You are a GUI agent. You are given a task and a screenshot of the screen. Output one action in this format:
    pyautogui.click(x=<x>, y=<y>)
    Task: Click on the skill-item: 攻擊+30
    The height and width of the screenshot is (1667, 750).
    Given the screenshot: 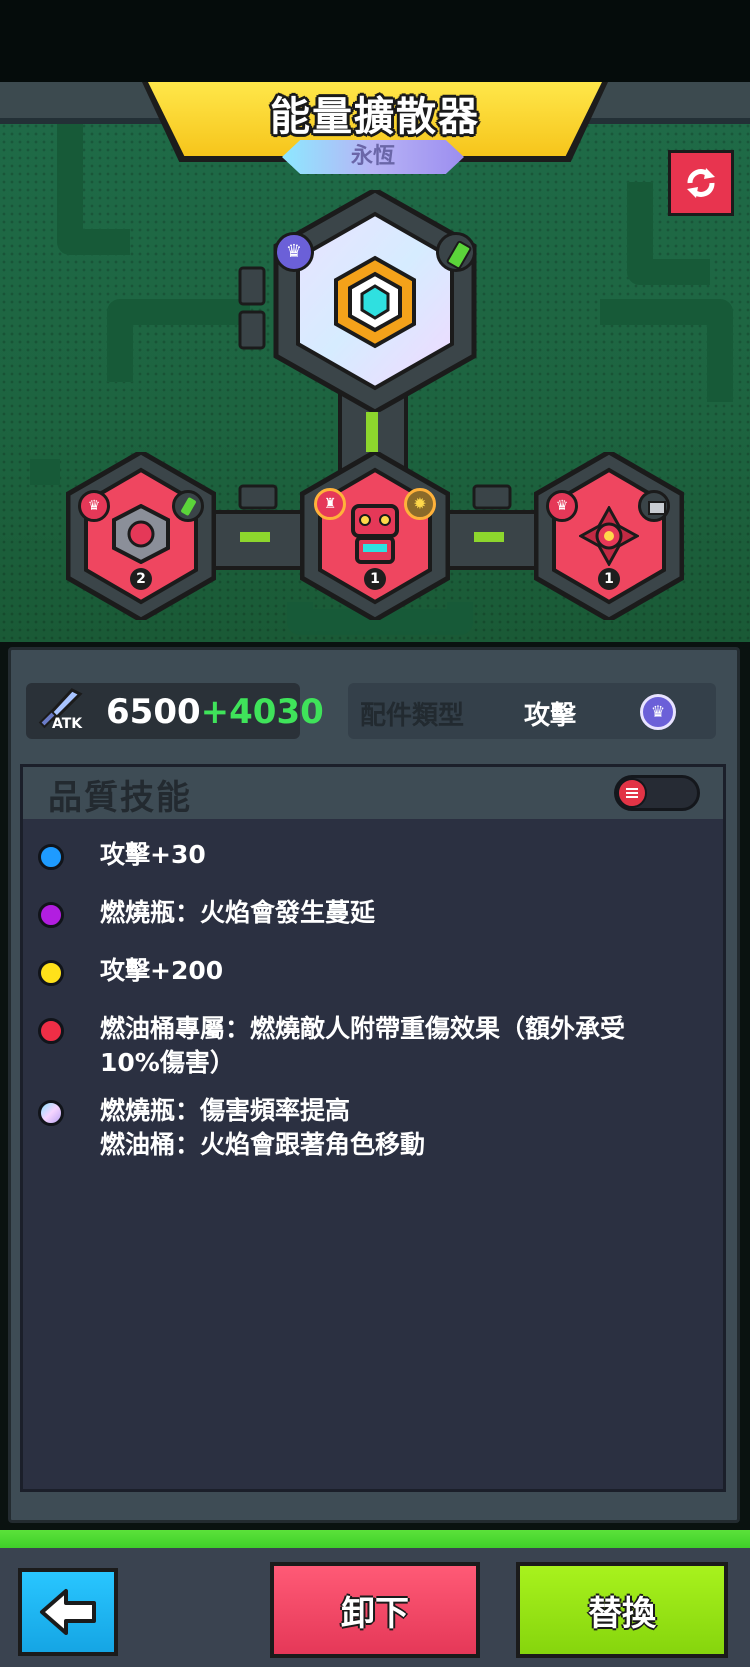 What is the action you would take?
    pyautogui.click(x=368, y=858)
    